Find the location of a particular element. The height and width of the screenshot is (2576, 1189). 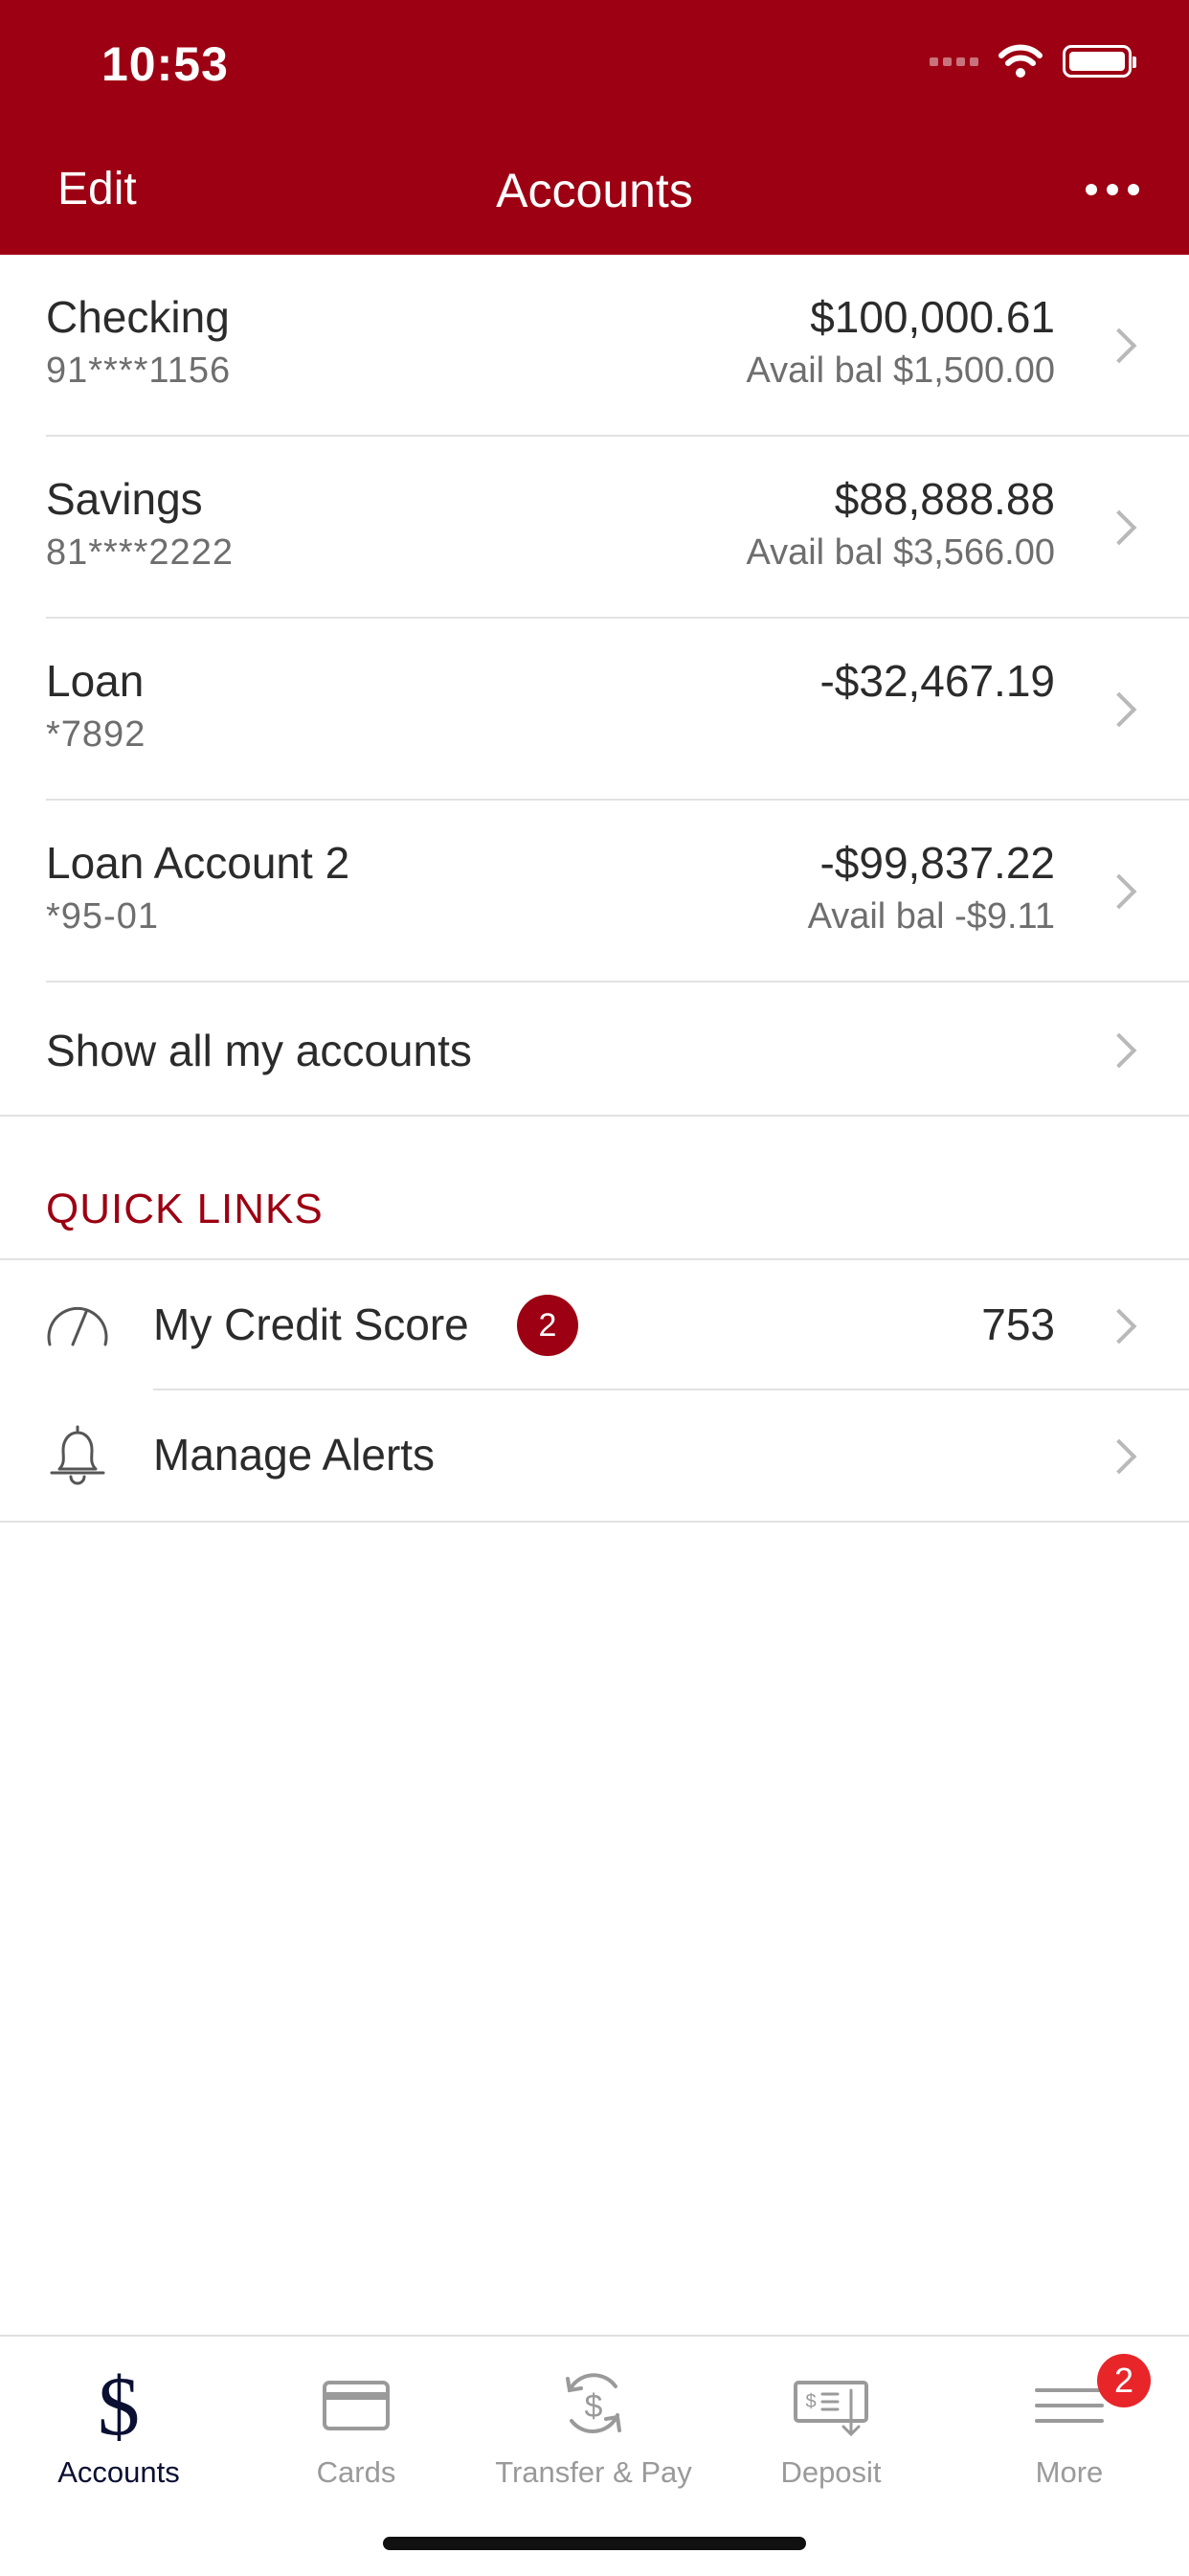

tab-accounts: $ Accounts is located at coordinates (118, 2425).